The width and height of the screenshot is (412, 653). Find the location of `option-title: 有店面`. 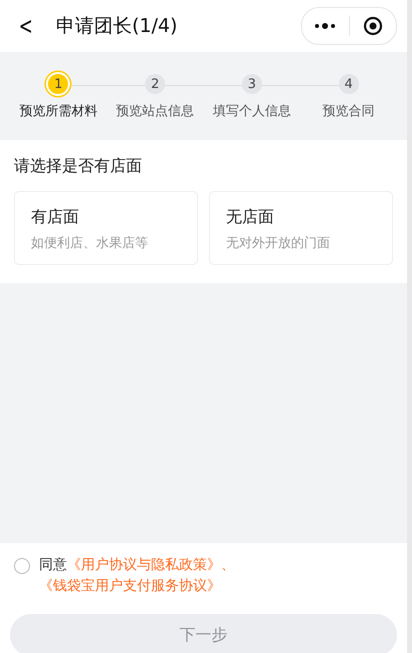

option-title: 有店面 is located at coordinates (55, 217).